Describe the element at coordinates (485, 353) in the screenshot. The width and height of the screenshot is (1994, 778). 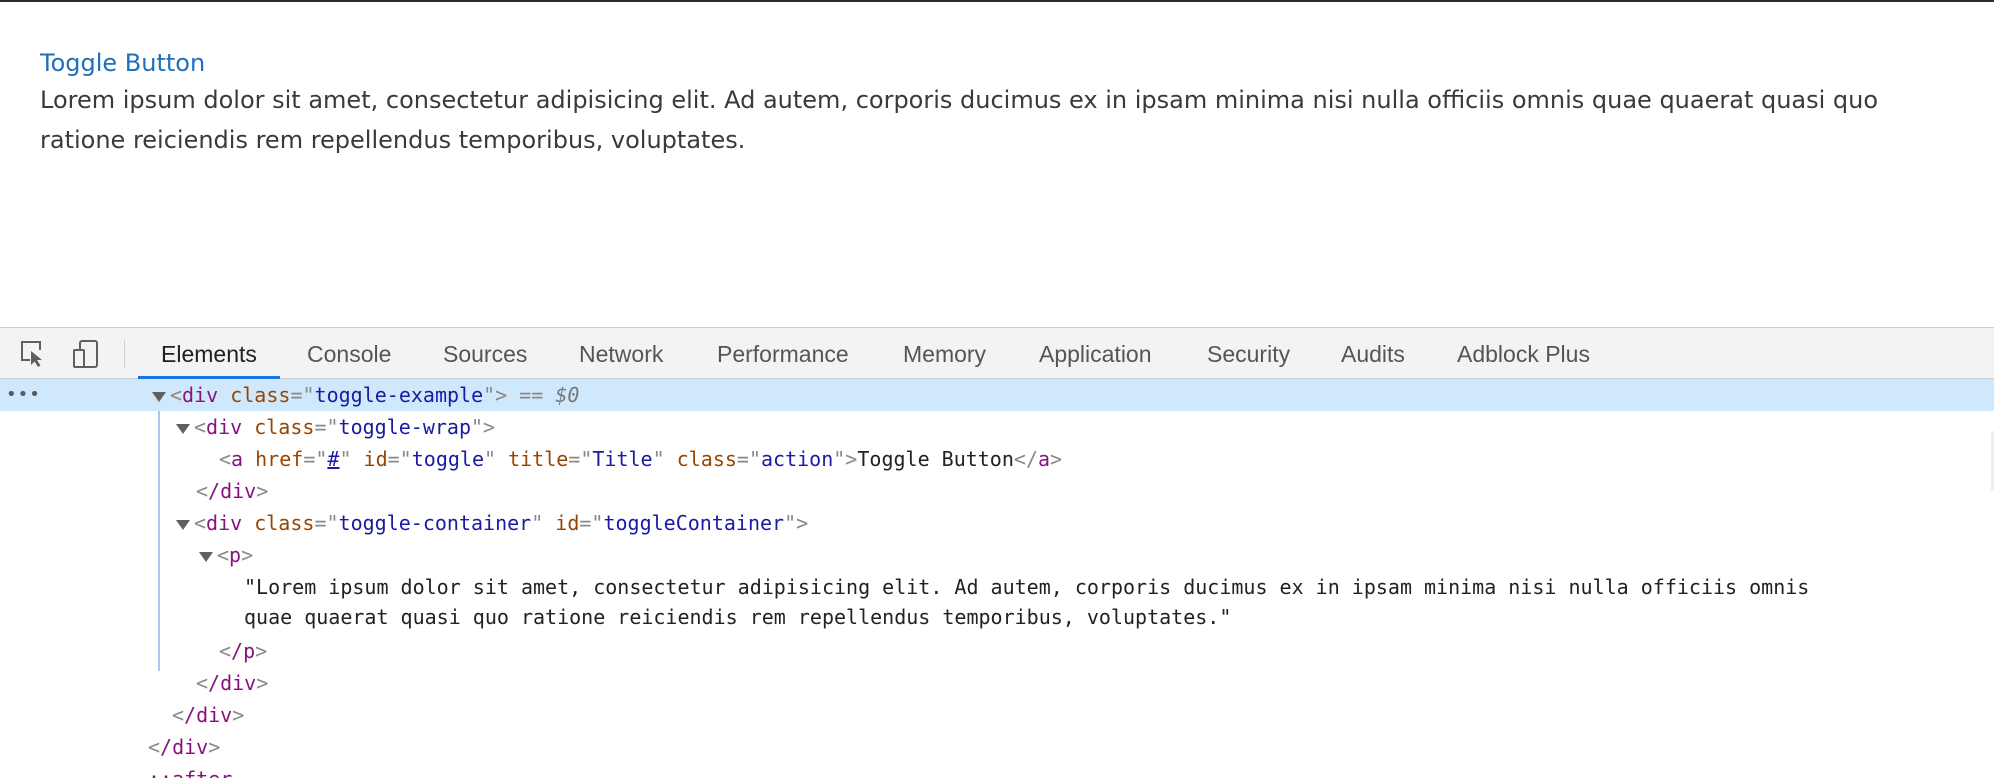
I see `tab-sources: Sources` at that location.